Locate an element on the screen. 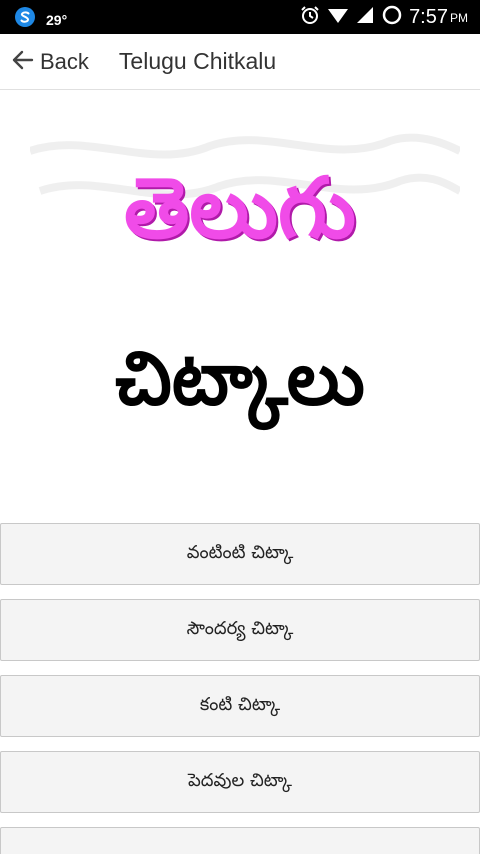 This screenshot has height=854, width=480. app-bar: Back Telugu Chitkalu is located at coordinates (240, 62).